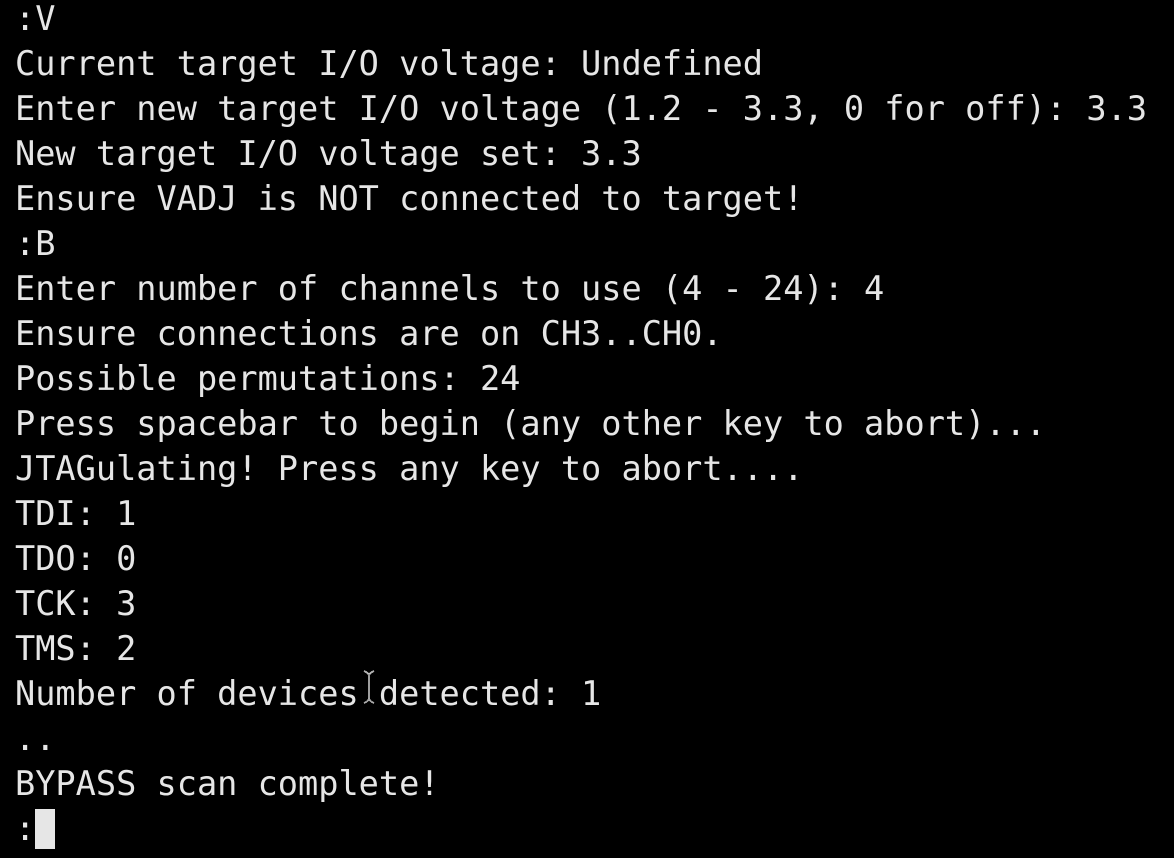 Image resolution: width=1174 pixels, height=858 pixels. Describe the element at coordinates (35, 19) in the screenshot. I see `terminal-line: :V` at that location.